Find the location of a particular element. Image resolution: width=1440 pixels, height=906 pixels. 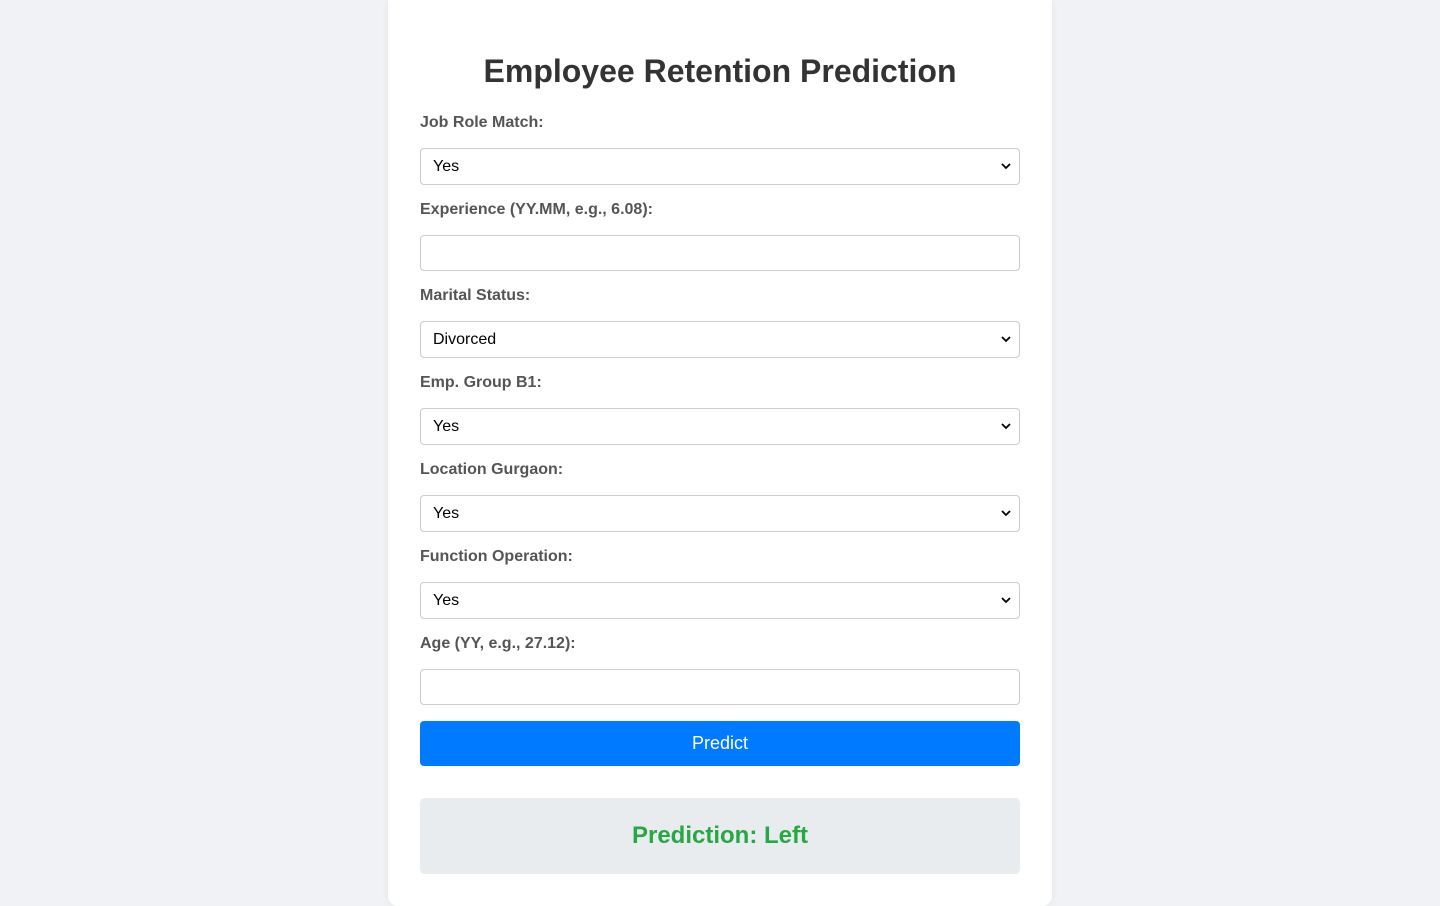

marital-status-select: Divorced is located at coordinates (720, 339).